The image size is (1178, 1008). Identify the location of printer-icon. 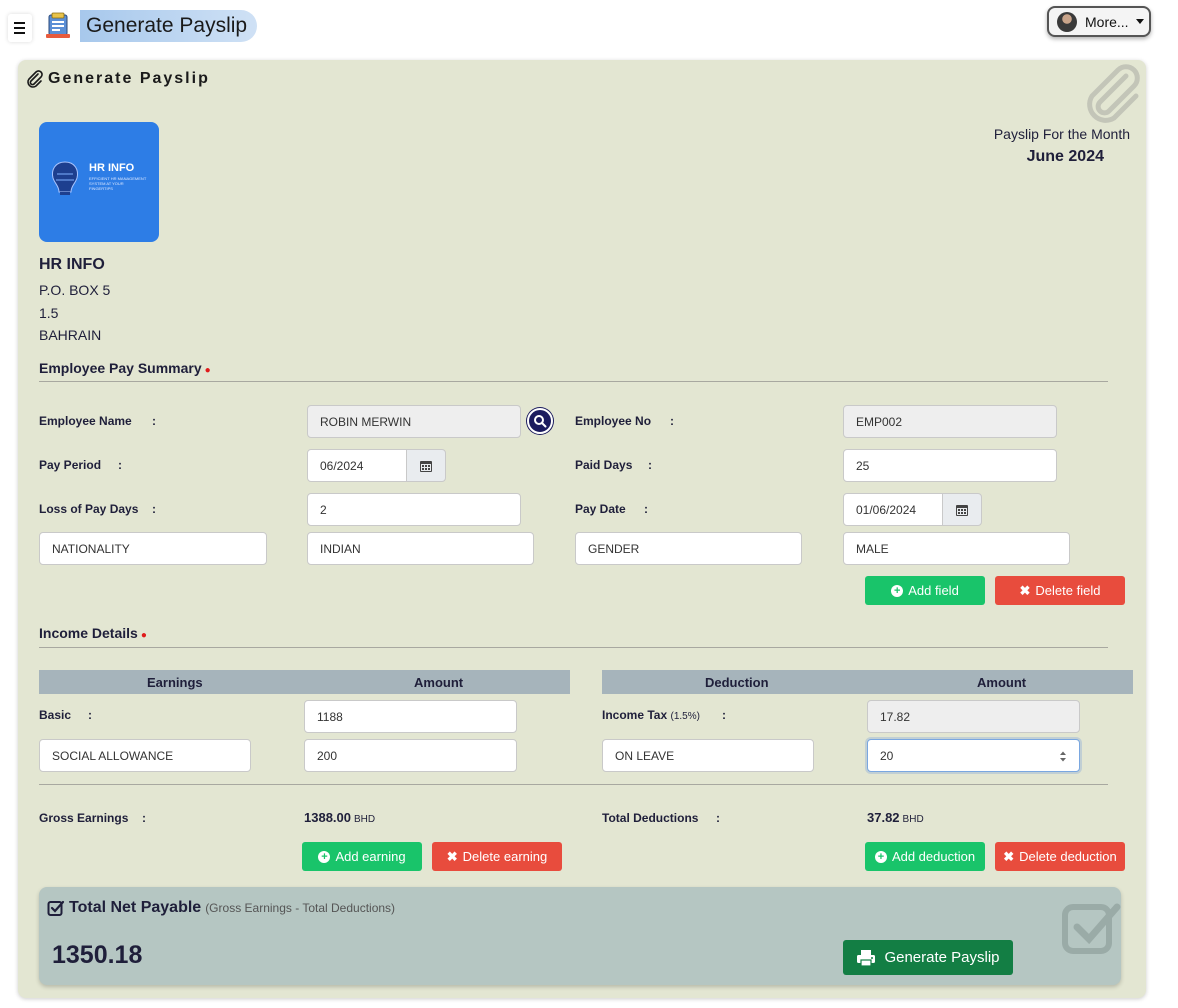
(866, 958).